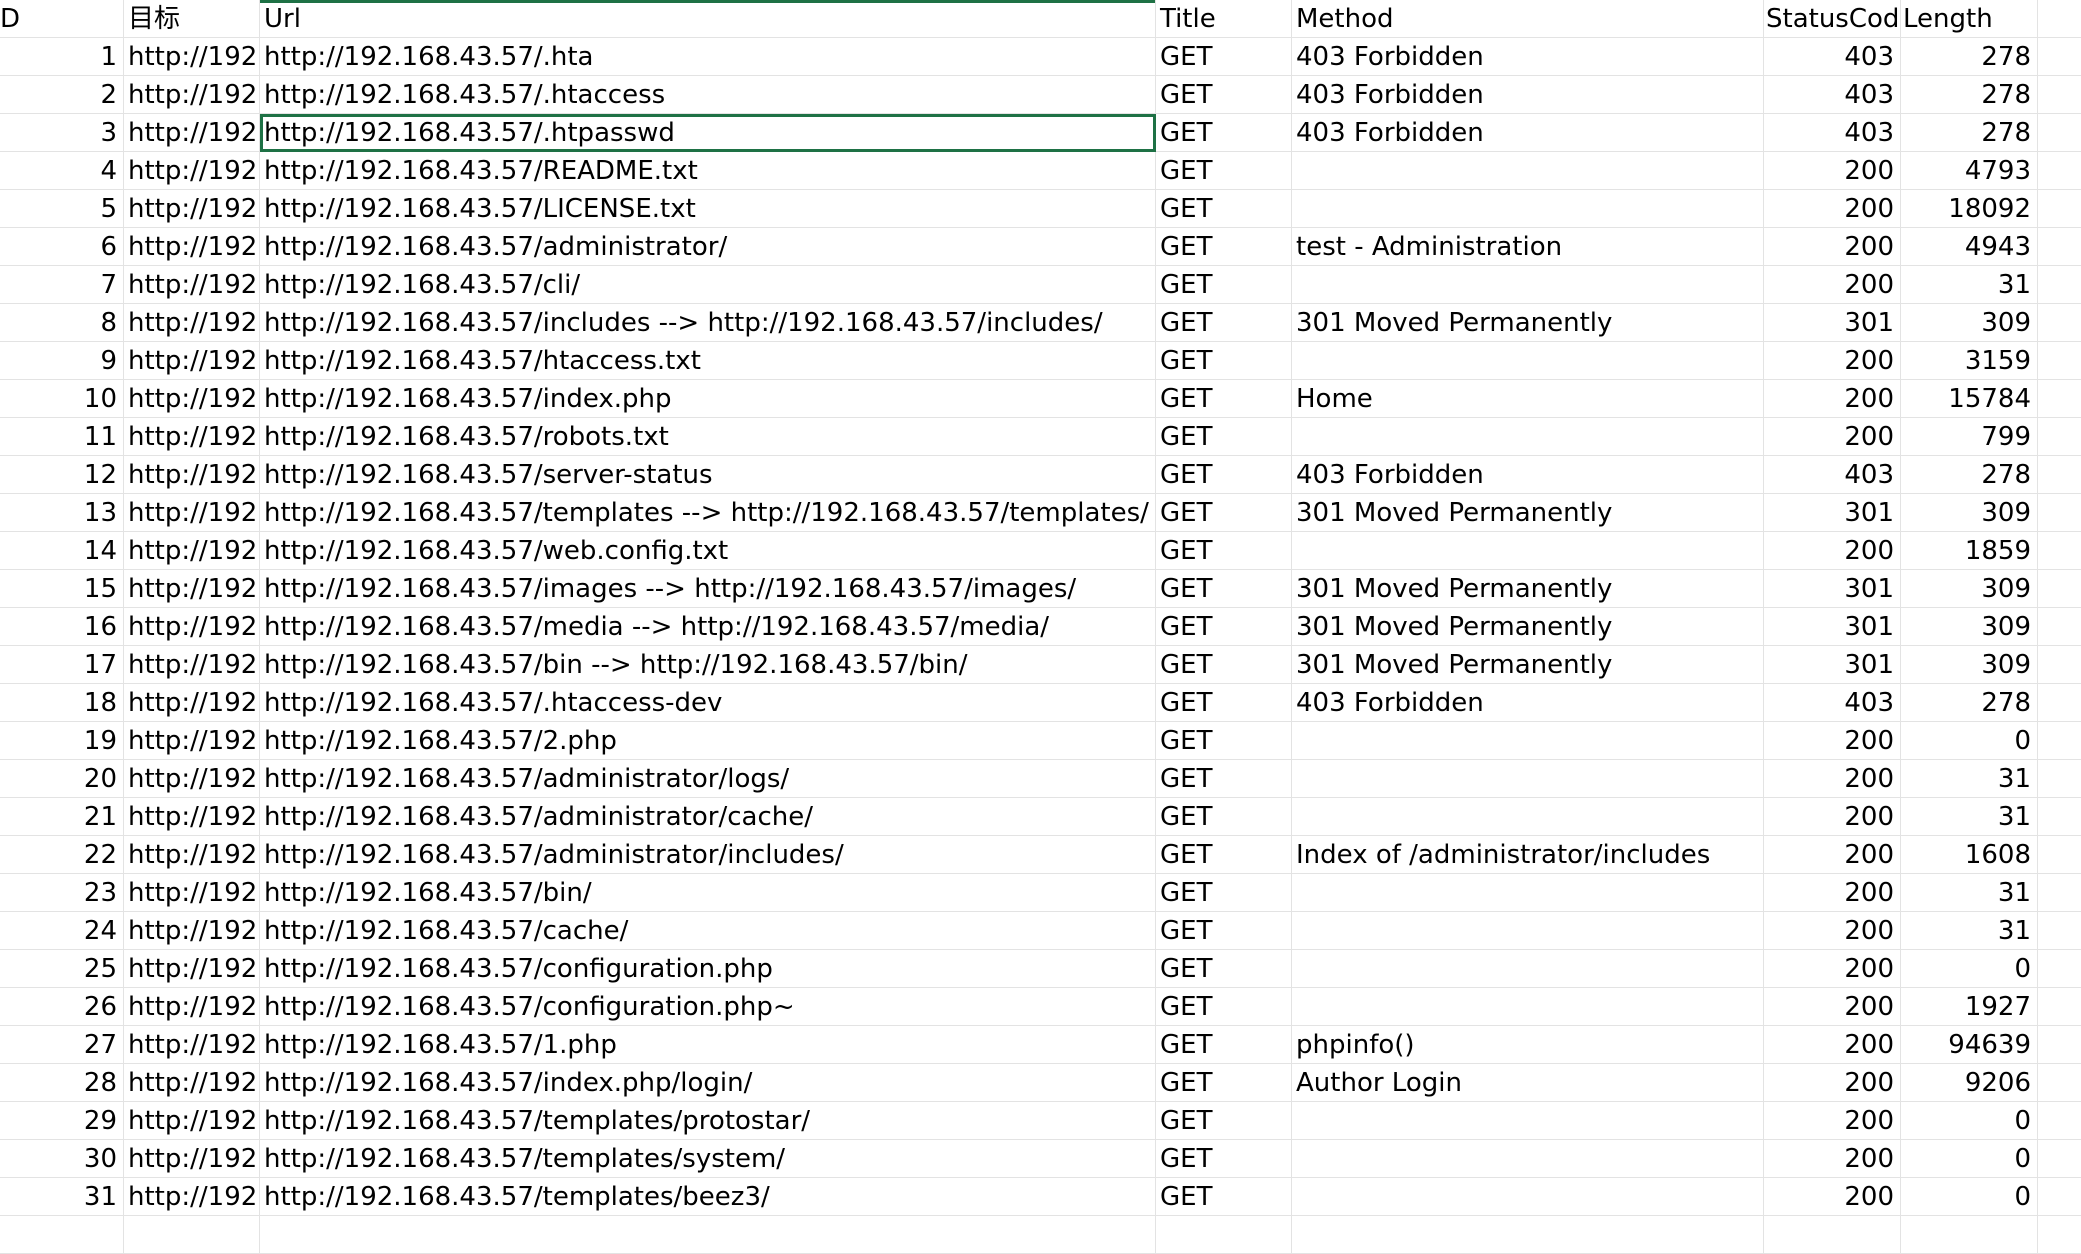 Image resolution: width=2081 pixels, height=1254 pixels. What do you see at coordinates (62, 931) in the screenshot?
I see `cell-d: 24` at bounding box center [62, 931].